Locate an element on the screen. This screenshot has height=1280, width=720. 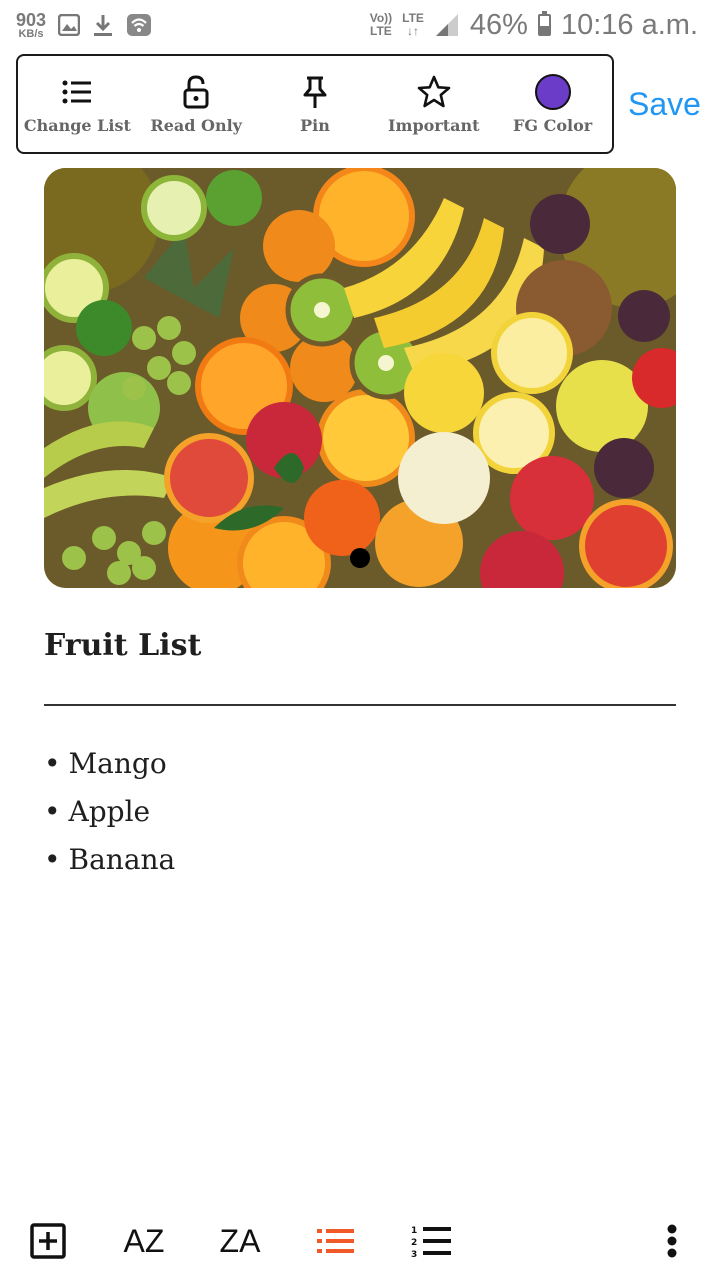
read-only-label: Read Only is located at coordinates (196, 125).